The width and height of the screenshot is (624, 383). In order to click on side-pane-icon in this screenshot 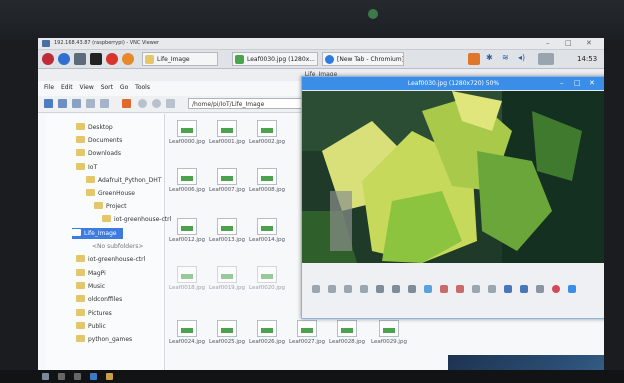, I will do `click(48, 103)`.